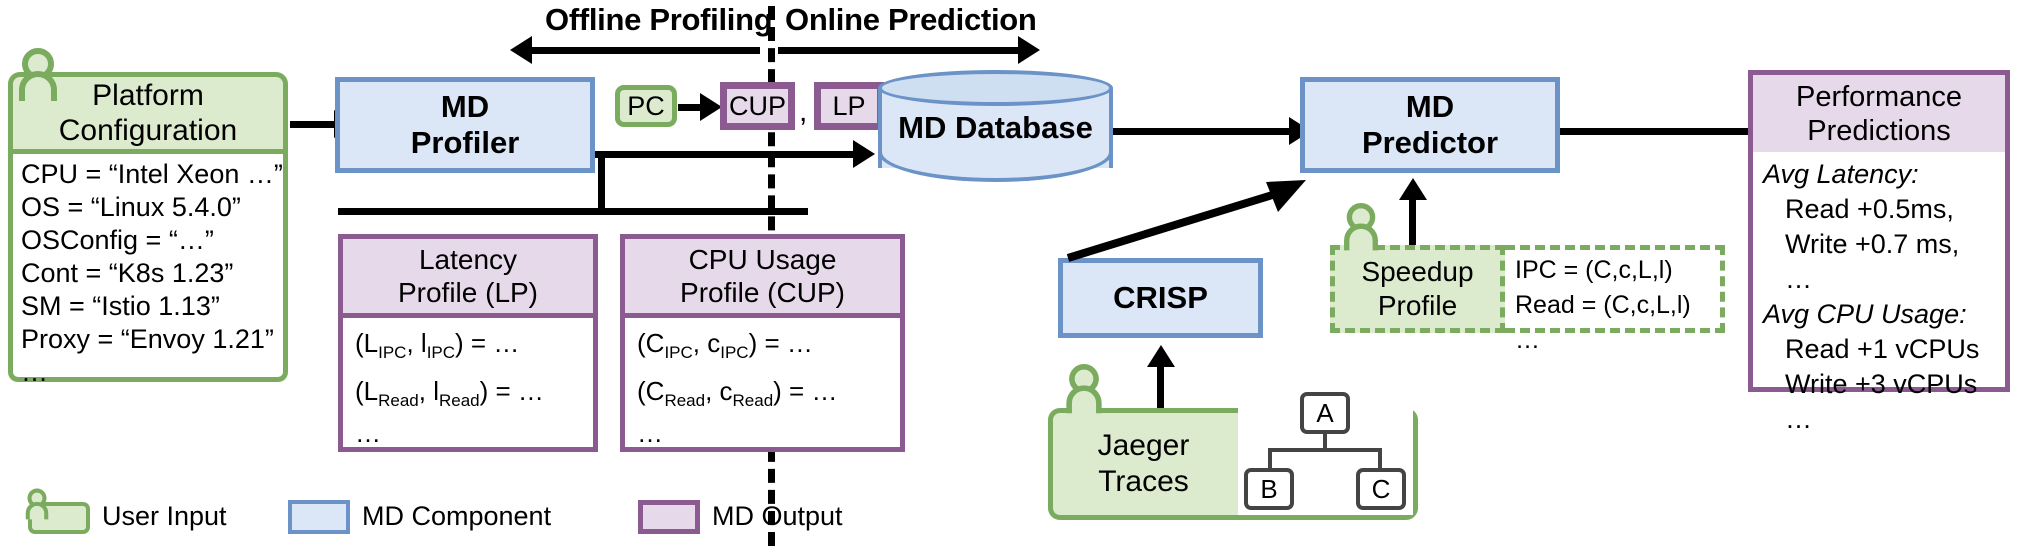  What do you see at coordinates (1430, 106) in the screenshot?
I see `md-predictor-line1: MD` at bounding box center [1430, 106].